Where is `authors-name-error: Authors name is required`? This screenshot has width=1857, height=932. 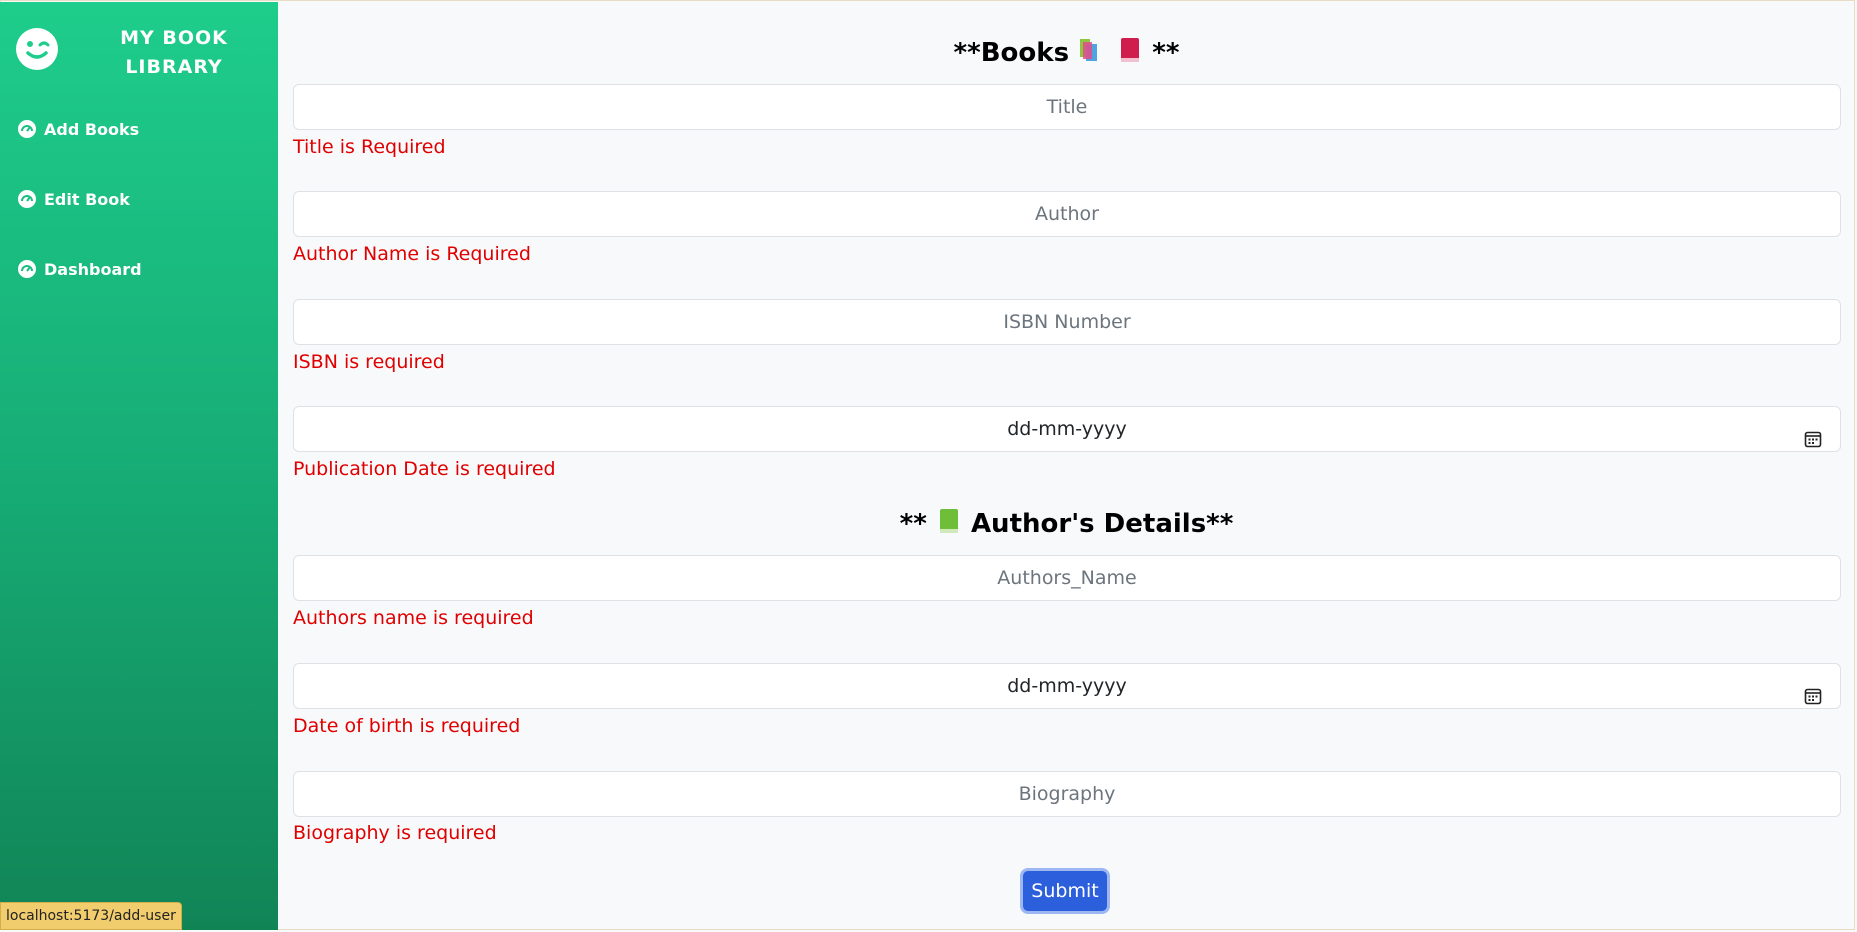
authors-name-error: Authors name is required is located at coordinates (413, 618).